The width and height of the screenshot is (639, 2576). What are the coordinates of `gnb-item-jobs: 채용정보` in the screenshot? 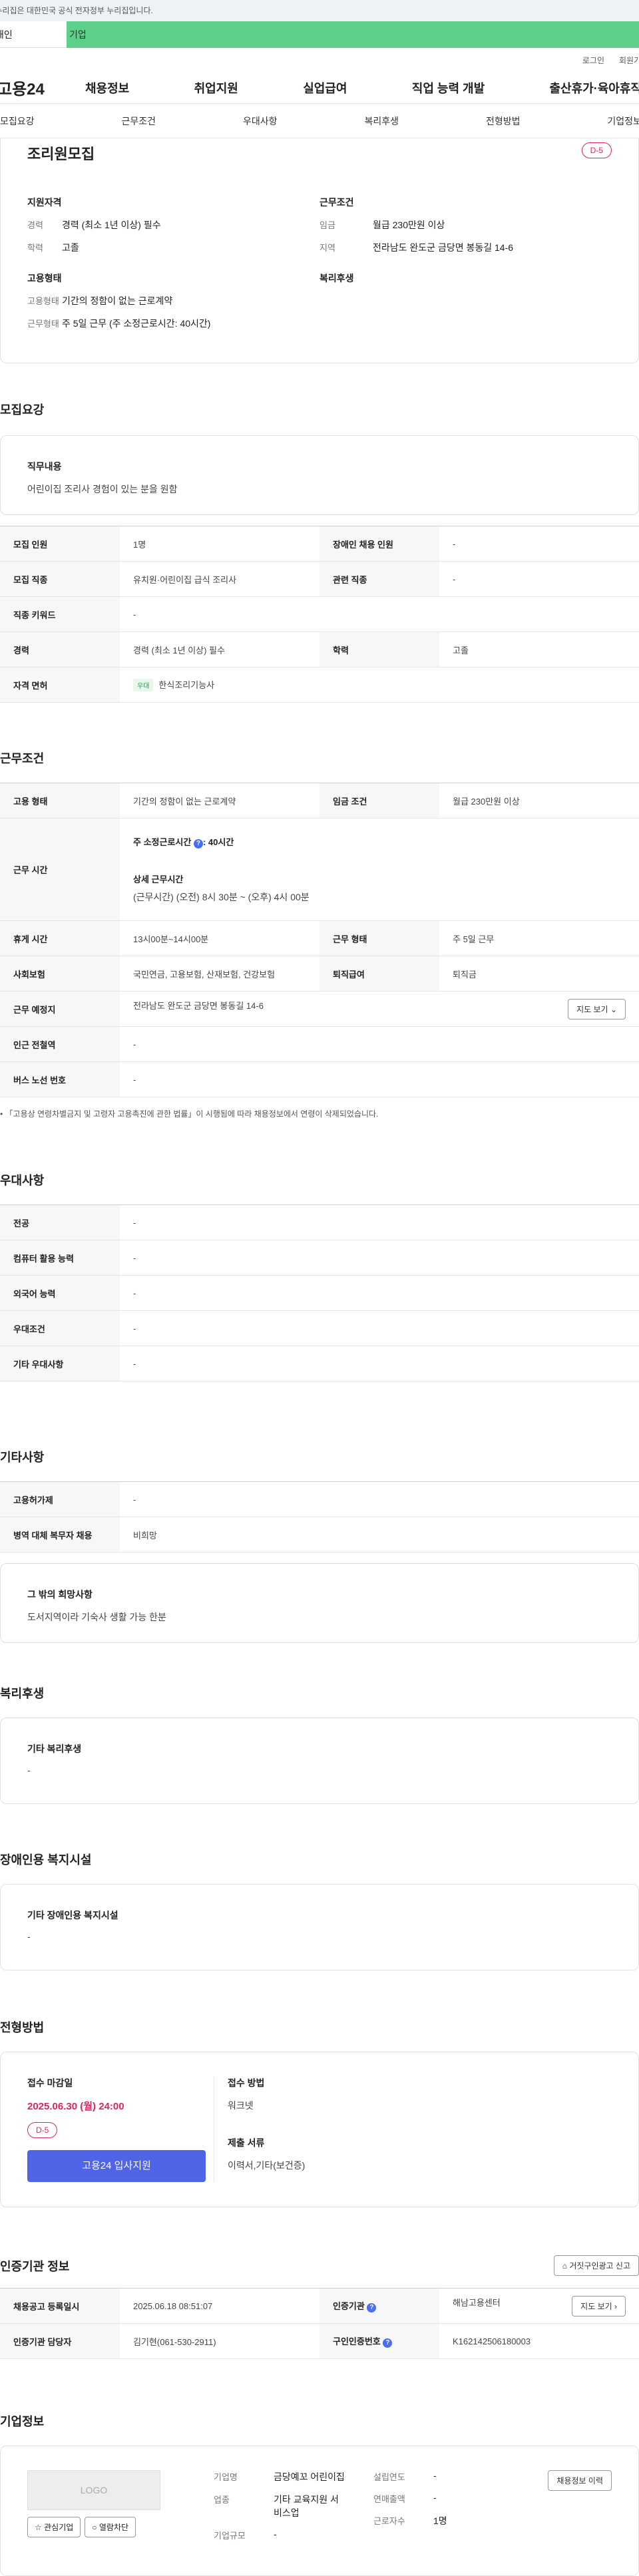 It's located at (107, 87).